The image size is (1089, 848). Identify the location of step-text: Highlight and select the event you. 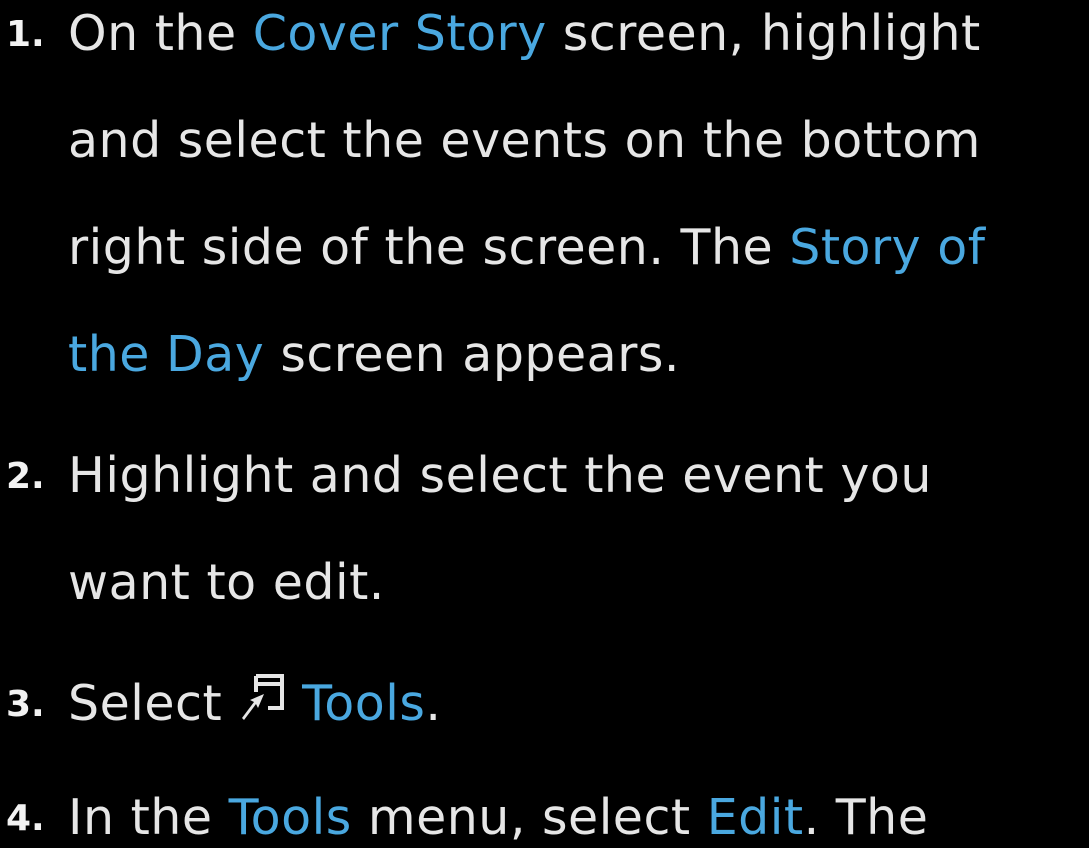
(500, 475).